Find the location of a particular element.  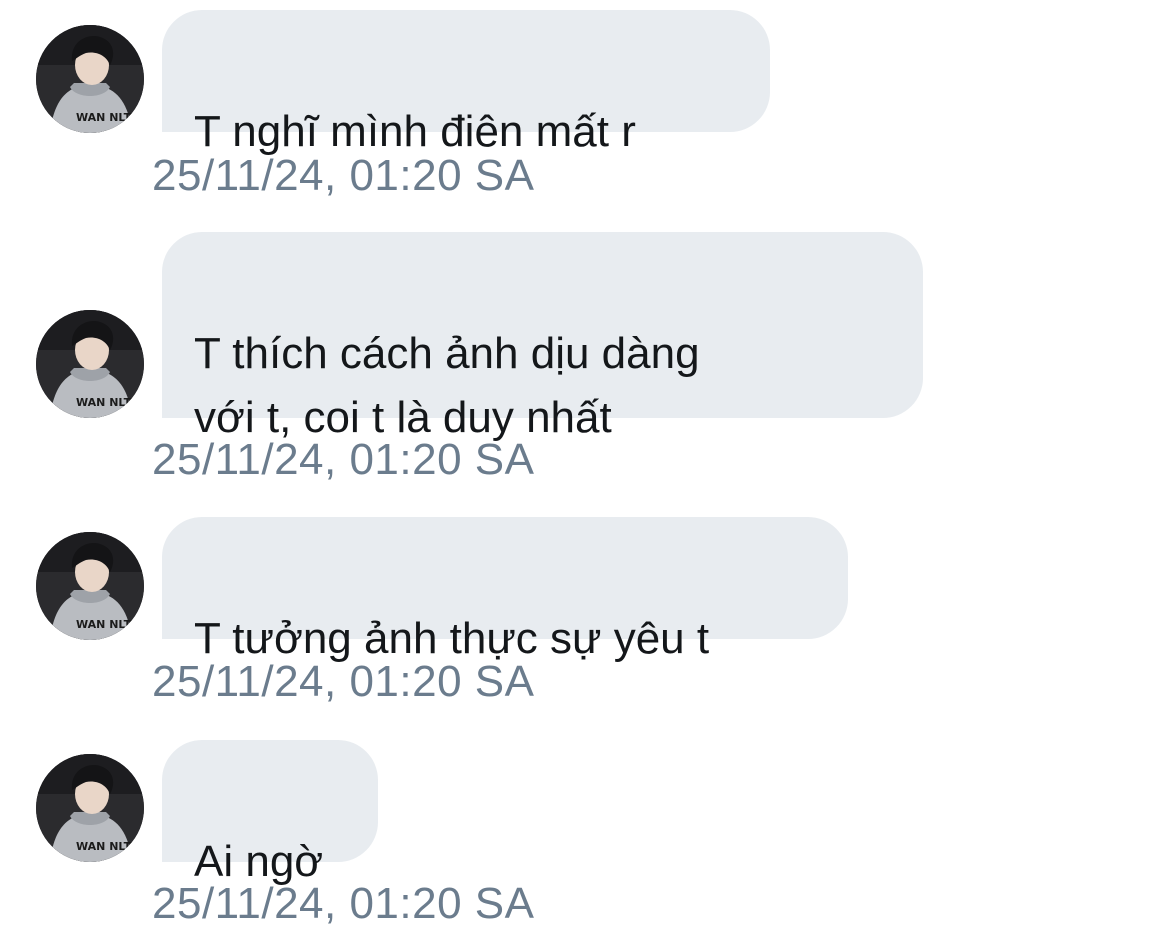

message-bubble: Ai ngờ is located at coordinates (270, 813).